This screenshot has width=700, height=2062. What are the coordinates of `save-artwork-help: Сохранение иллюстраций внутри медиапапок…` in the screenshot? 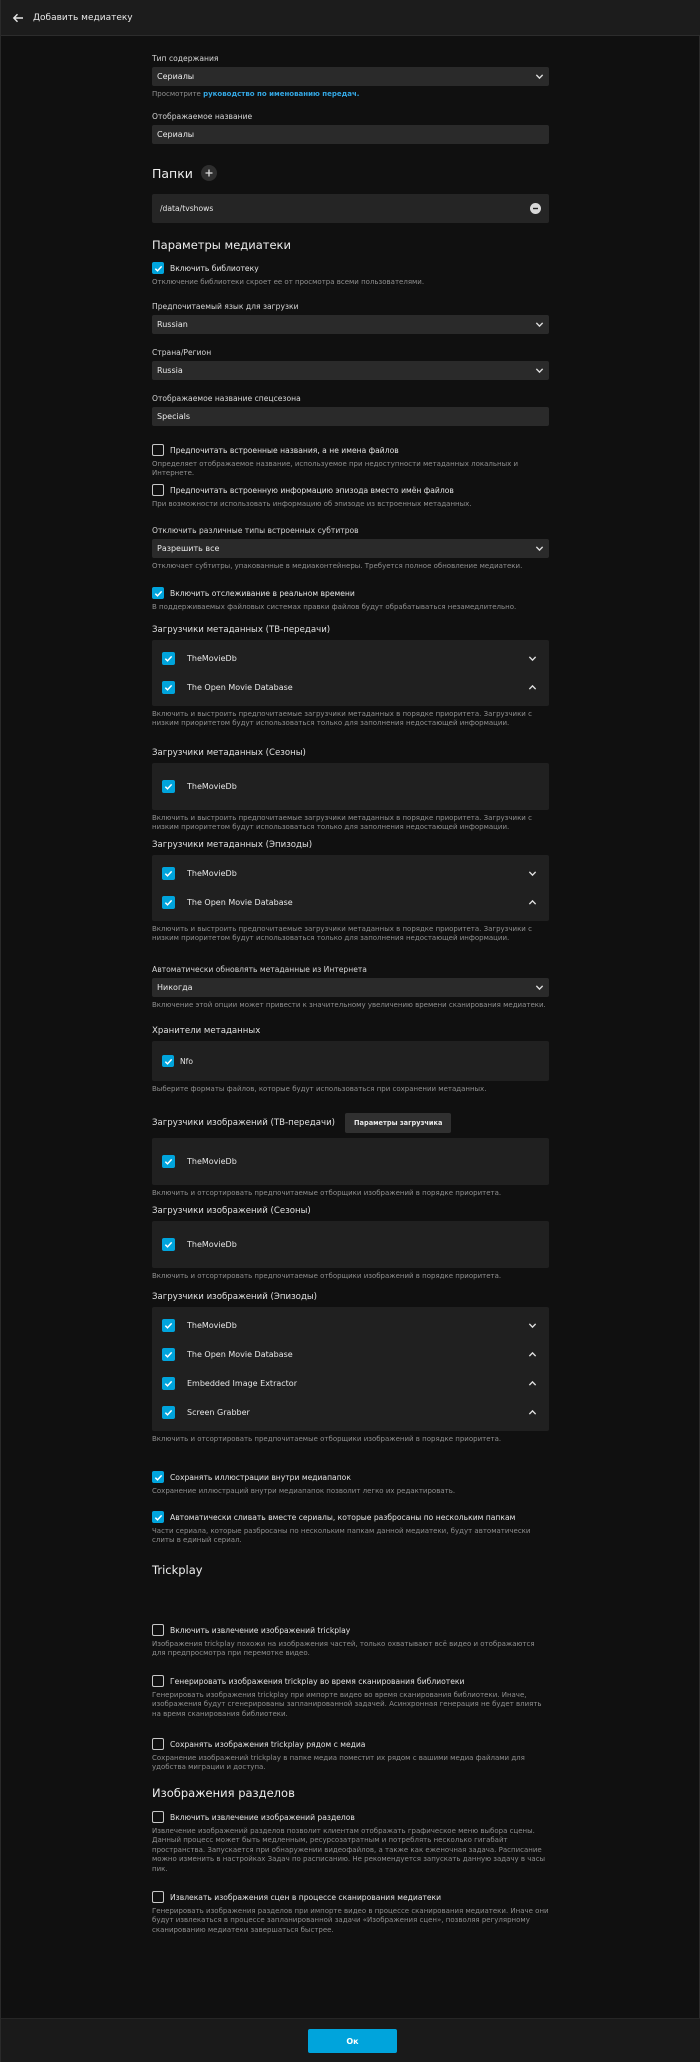 It's located at (304, 1491).